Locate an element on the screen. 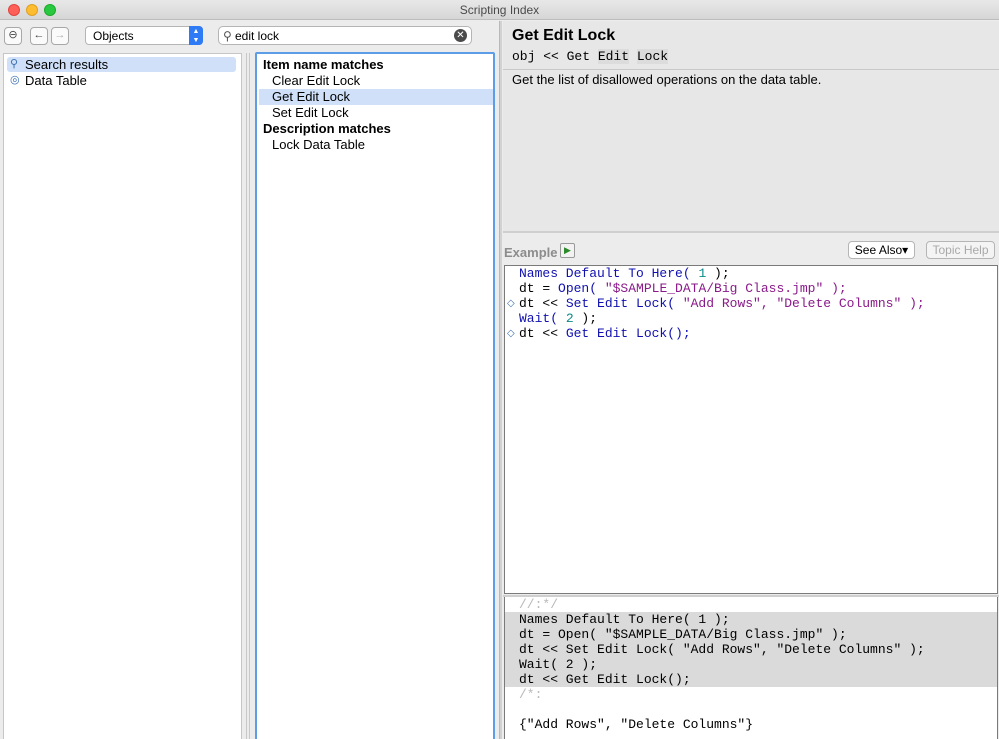 This screenshot has width=999, height=739. forward-button: → is located at coordinates (60, 36).